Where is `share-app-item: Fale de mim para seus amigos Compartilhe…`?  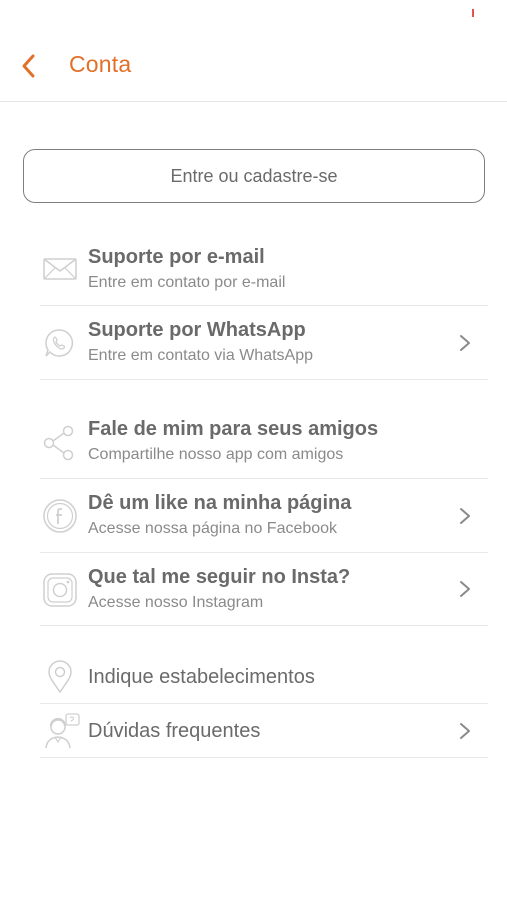
share-app-item: Fale de mim para seus amigos Compartilhe… is located at coordinates (264, 442).